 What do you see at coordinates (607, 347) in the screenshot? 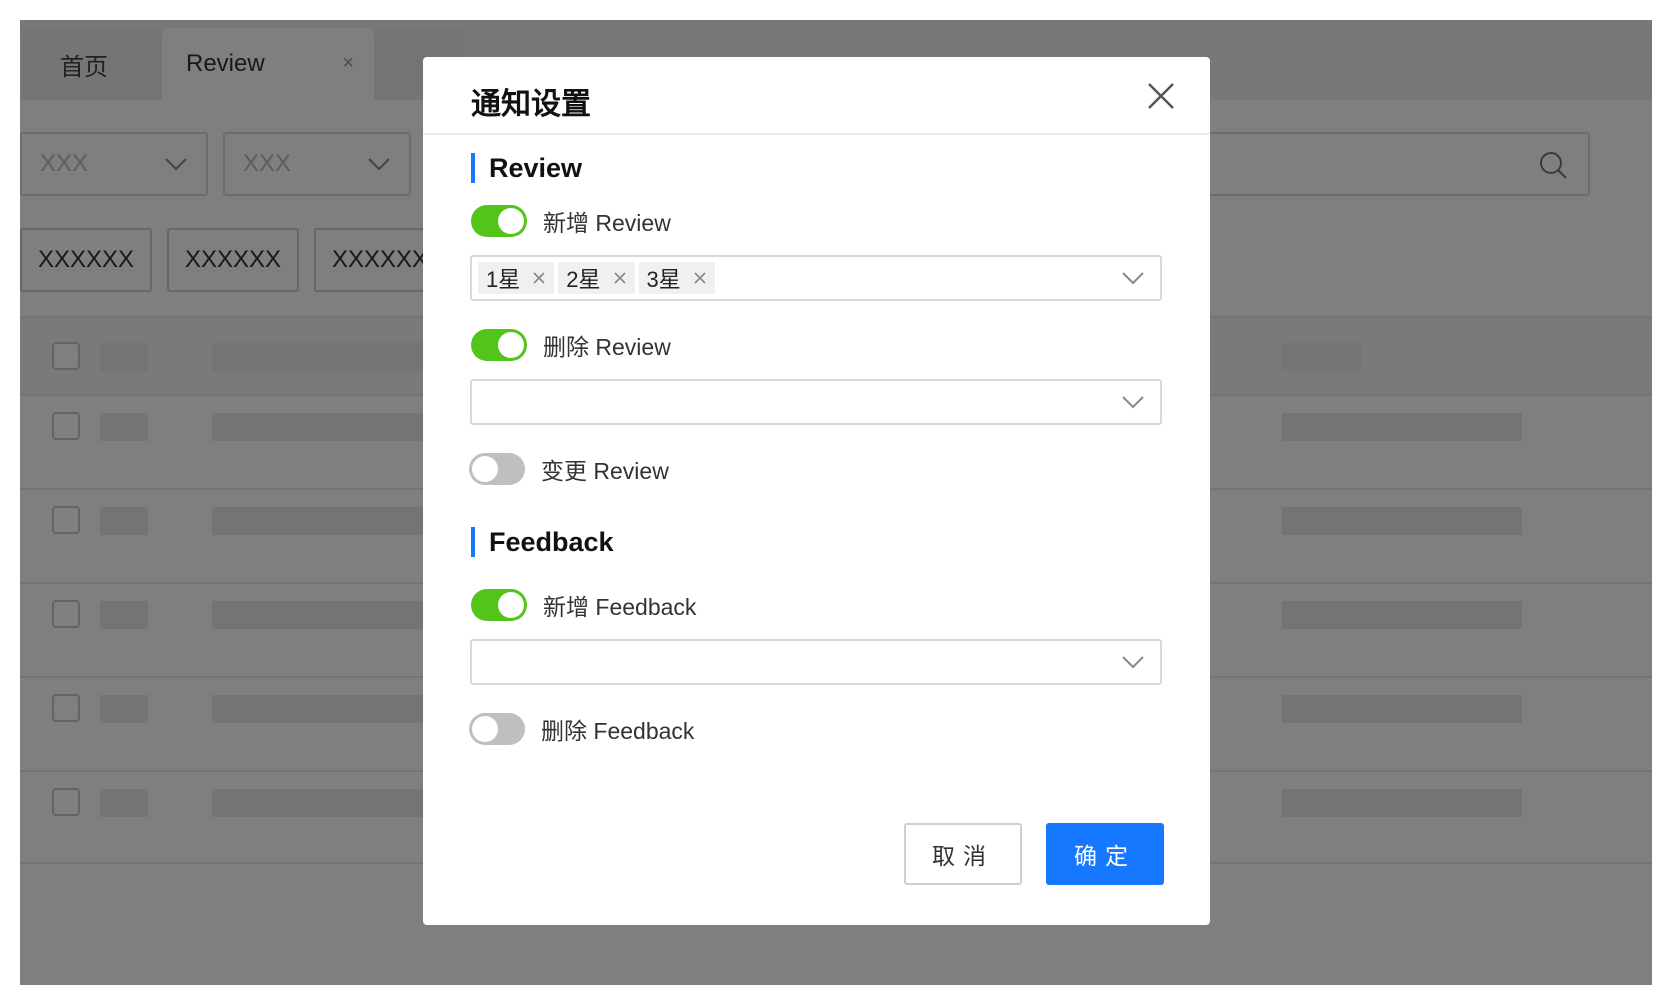
I see `switch-label: 删除 Review` at bounding box center [607, 347].